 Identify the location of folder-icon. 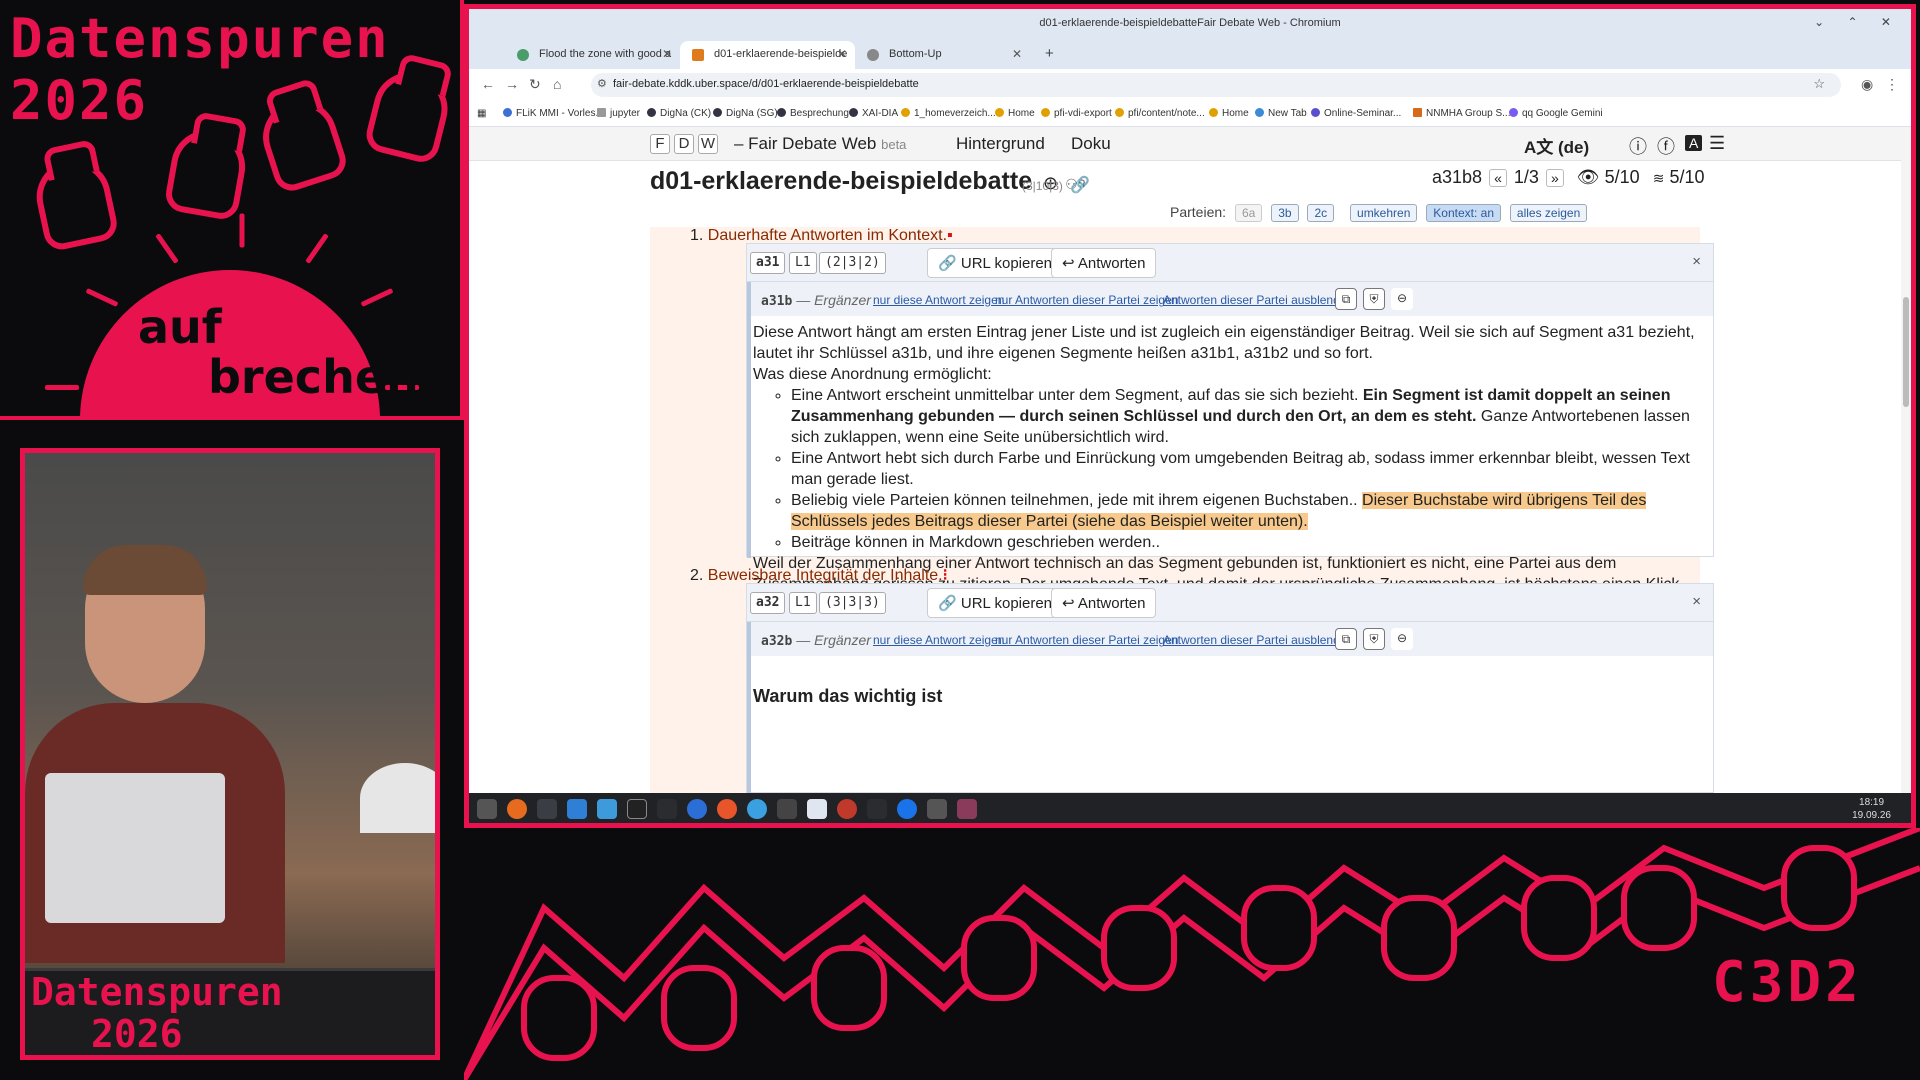
(607, 809).